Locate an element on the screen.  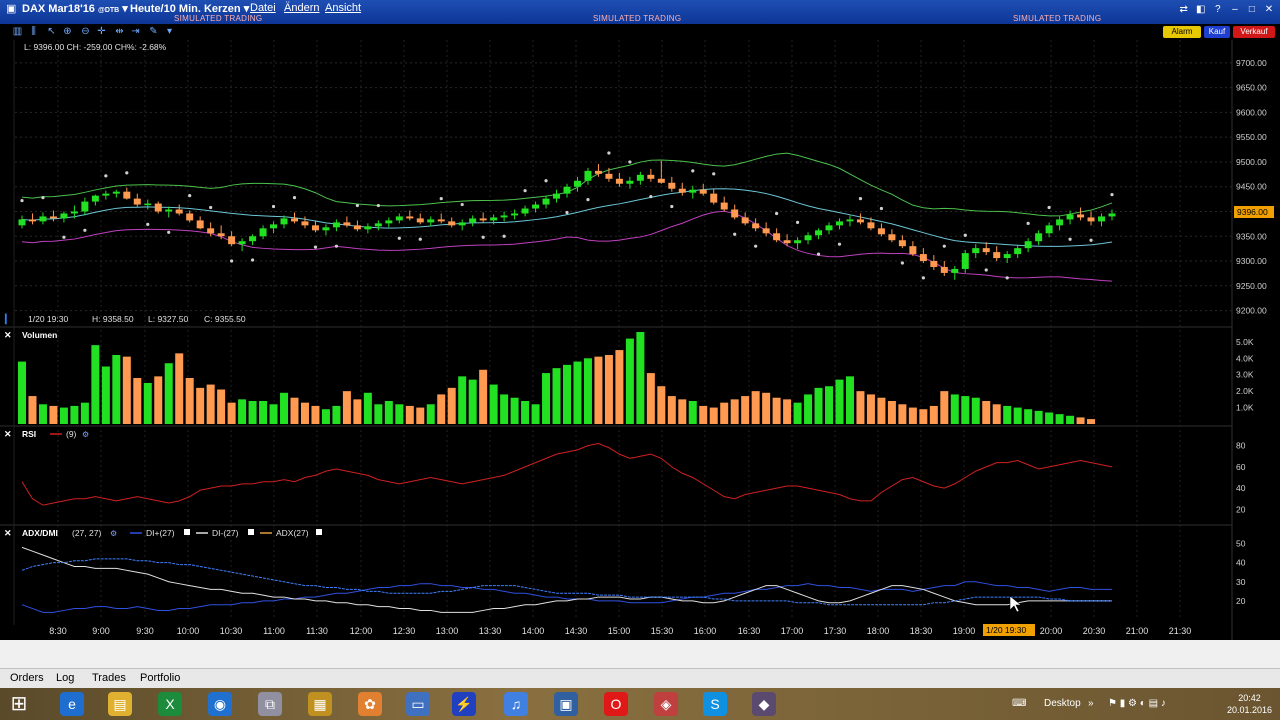
adx-tick-label: 40 is located at coordinates (1241, 563).